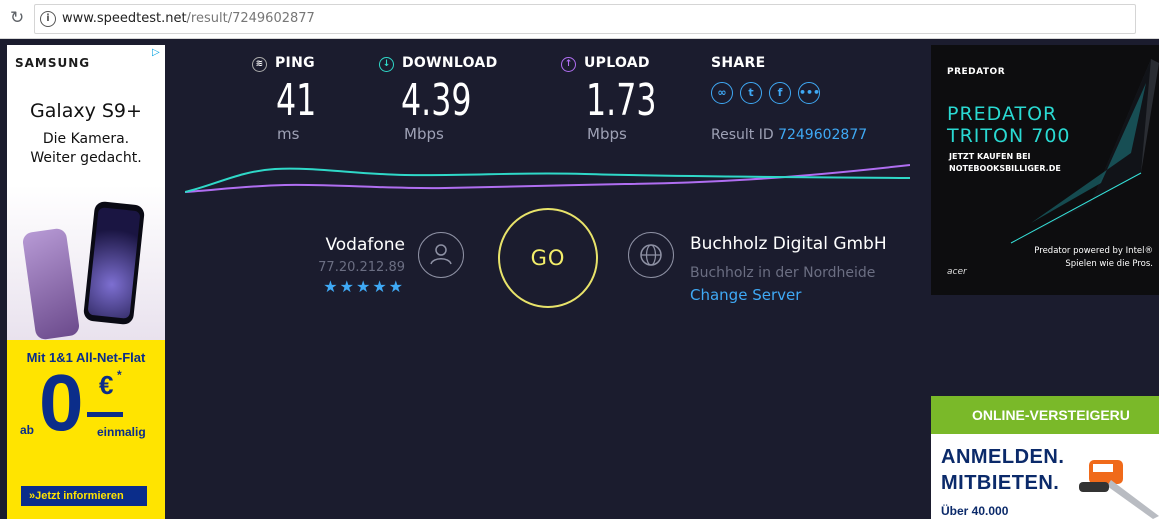  Describe the element at coordinates (1119, 489) in the screenshot. I see `chainsaw-image` at that location.